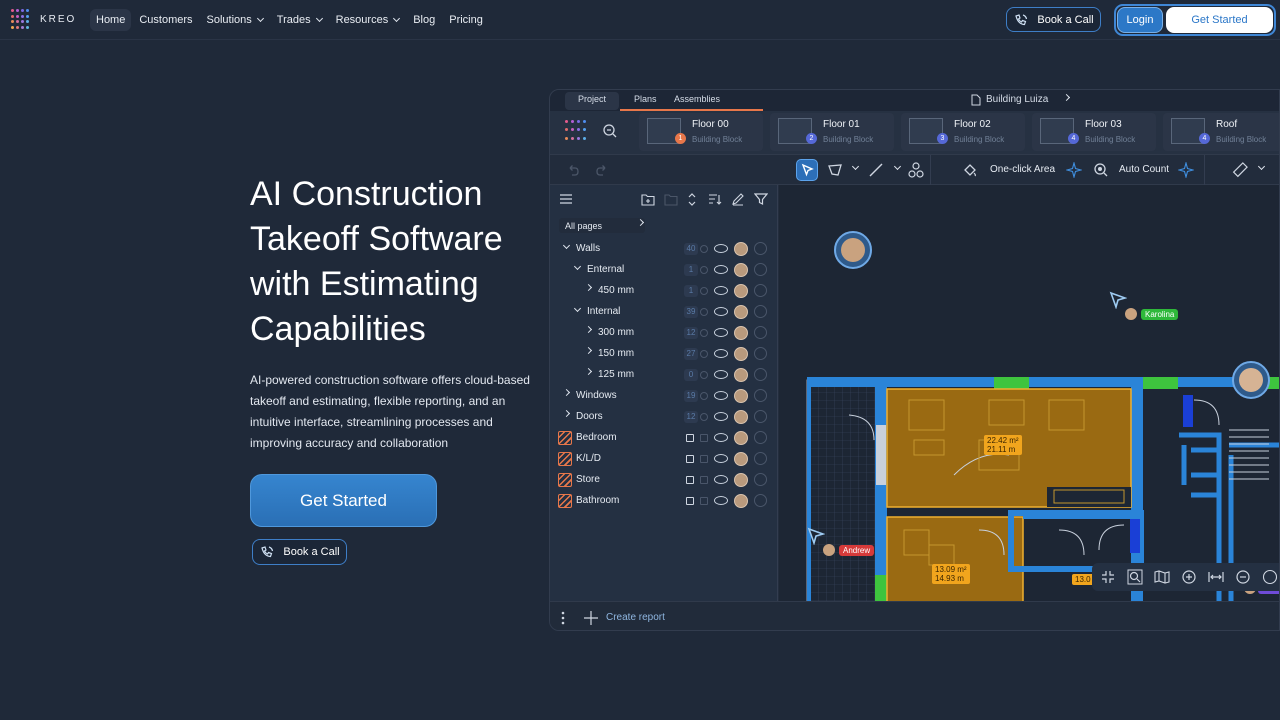 The width and height of the screenshot is (1280, 720). Describe the element at coordinates (715, 199) in the screenshot. I see `sort-icon` at that location.